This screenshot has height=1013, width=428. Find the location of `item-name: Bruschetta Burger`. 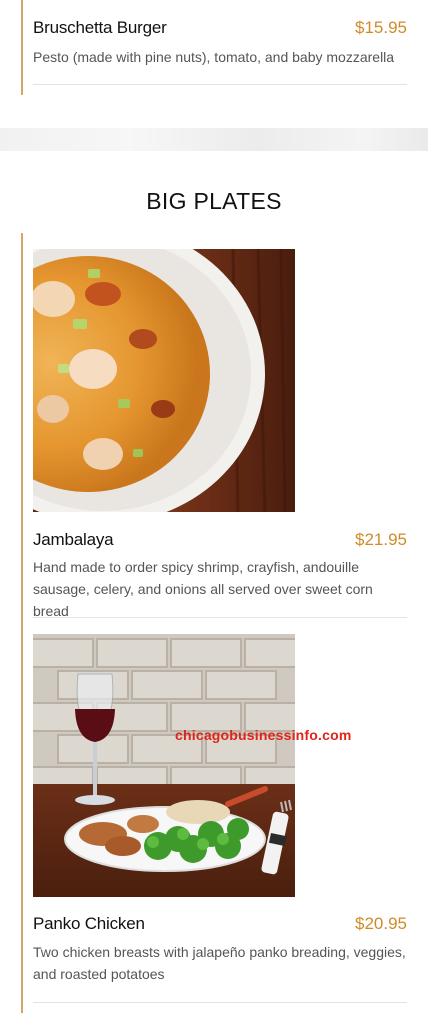

item-name: Bruschetta Burger is located at coordinates (100, 27).